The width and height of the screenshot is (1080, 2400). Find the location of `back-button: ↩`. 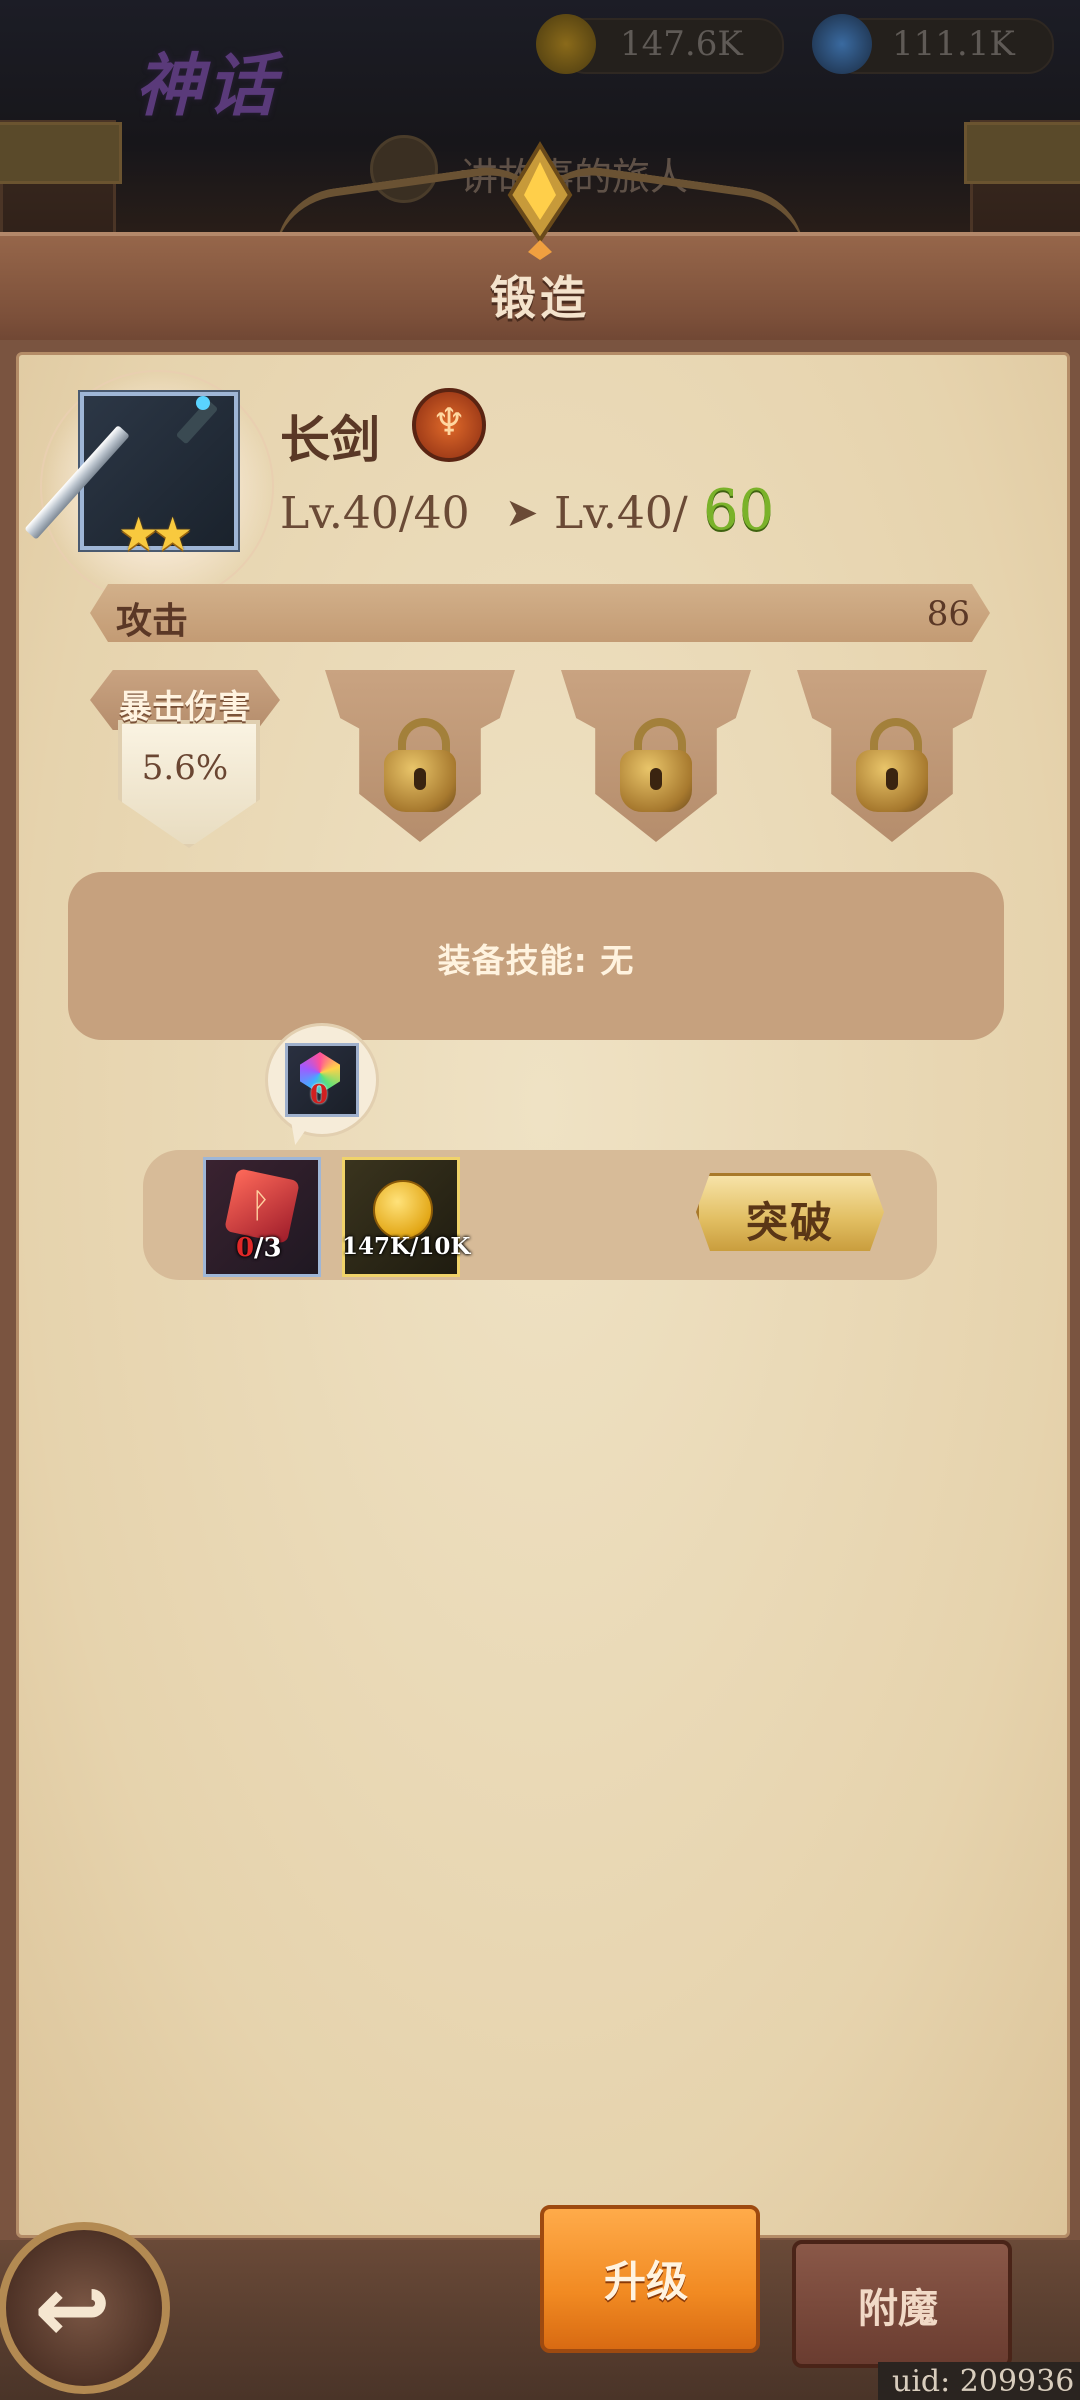

back-button: ↩ is located at coordinates (85, 2308).